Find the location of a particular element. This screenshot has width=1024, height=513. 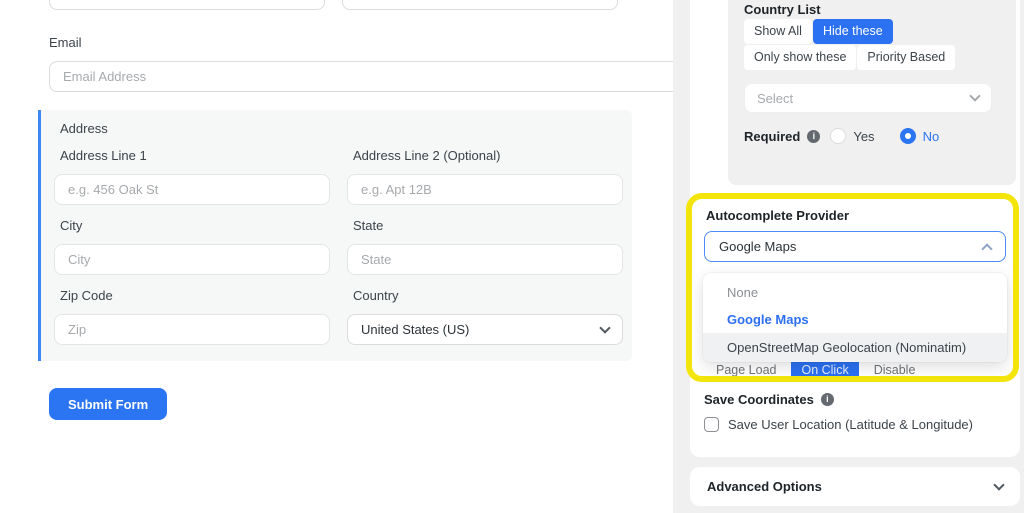

country-list-label: Country List is located at coordinates (782, 9).